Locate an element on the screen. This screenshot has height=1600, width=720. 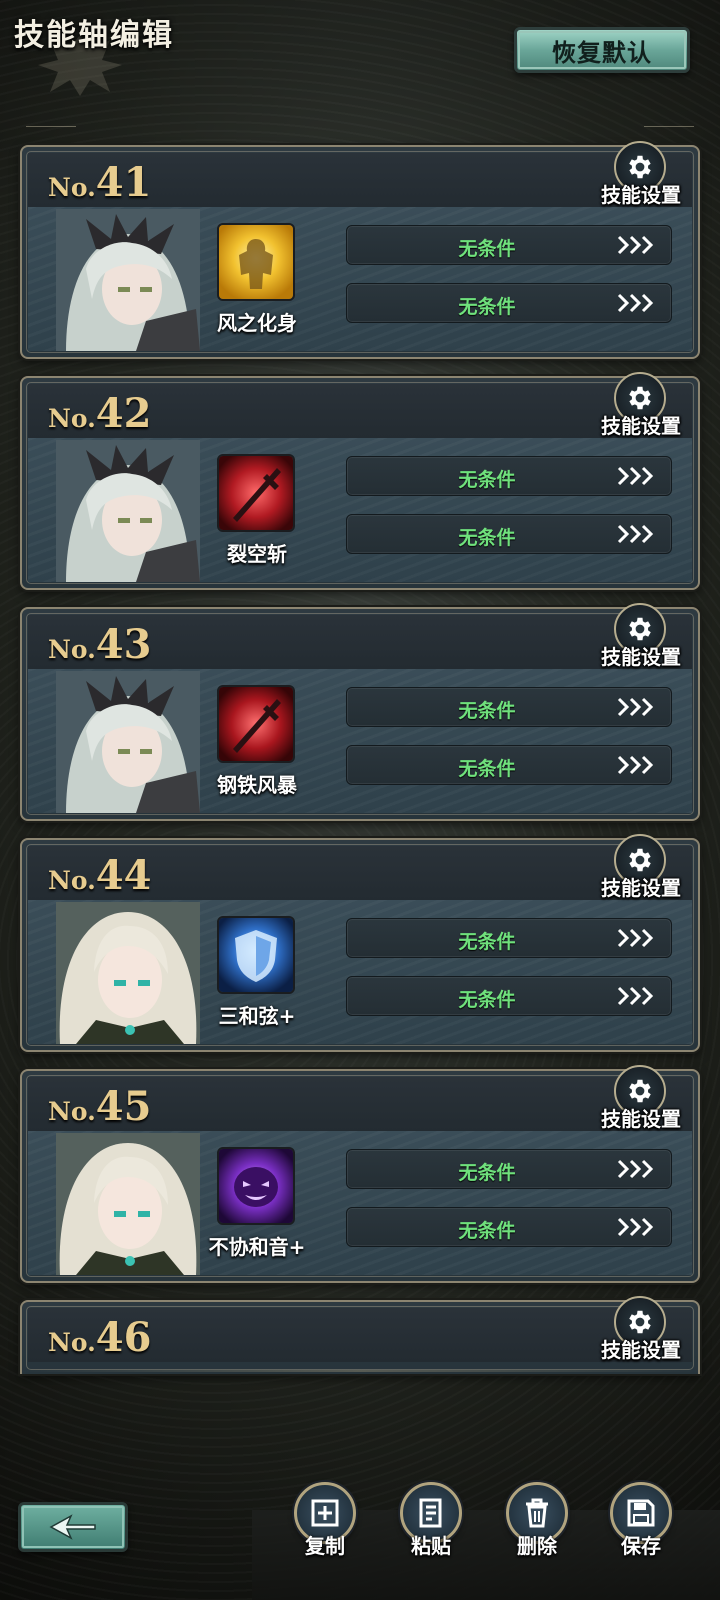
skill-slot-card: No.44 技能设置 三和弦+ 无条件 无条件 is located at coordinates (360, 943).